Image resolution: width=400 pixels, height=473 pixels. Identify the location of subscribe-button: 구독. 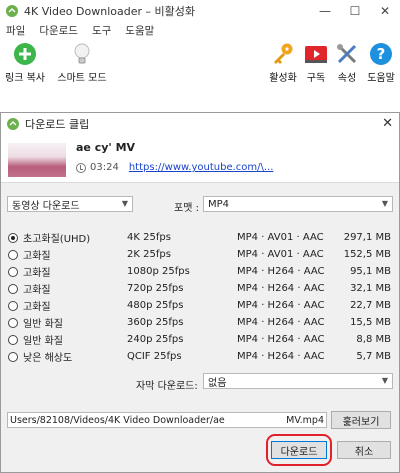
(316, 62).